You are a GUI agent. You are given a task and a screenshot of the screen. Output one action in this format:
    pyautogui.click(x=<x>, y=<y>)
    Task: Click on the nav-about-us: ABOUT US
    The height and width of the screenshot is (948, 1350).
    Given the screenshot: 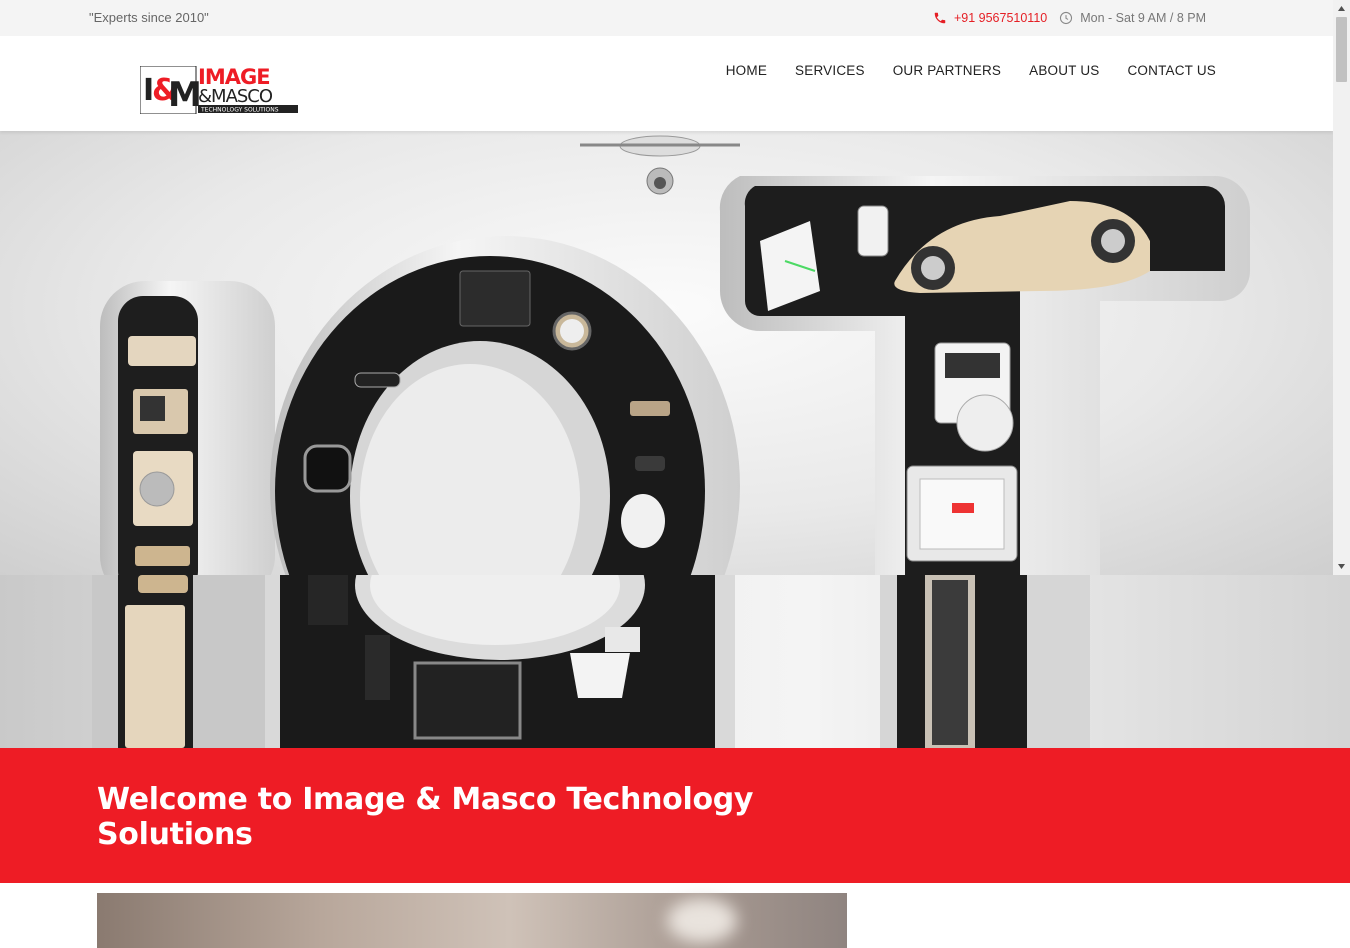 What is the action you would take?
    pyautogui.click(x=1064, y=70)
    